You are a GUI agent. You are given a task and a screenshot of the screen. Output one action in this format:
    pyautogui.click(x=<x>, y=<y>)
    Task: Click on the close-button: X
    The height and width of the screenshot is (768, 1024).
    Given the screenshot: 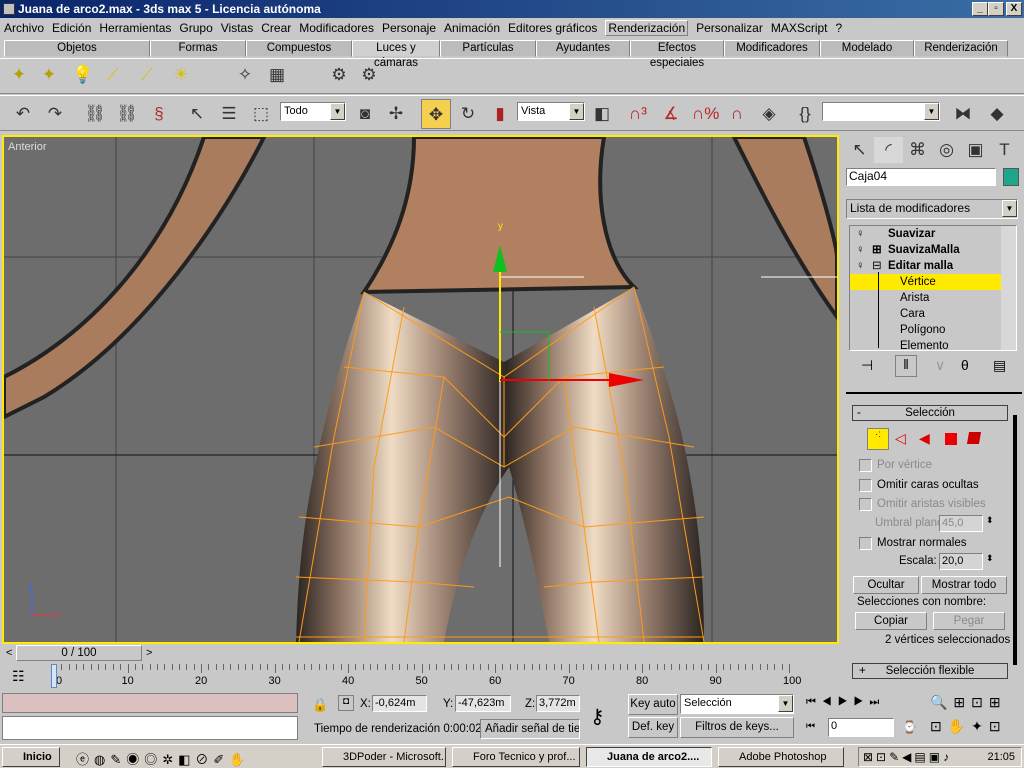 What is the action you would take?
    pyautogui.click(x=1014, y=9)
    